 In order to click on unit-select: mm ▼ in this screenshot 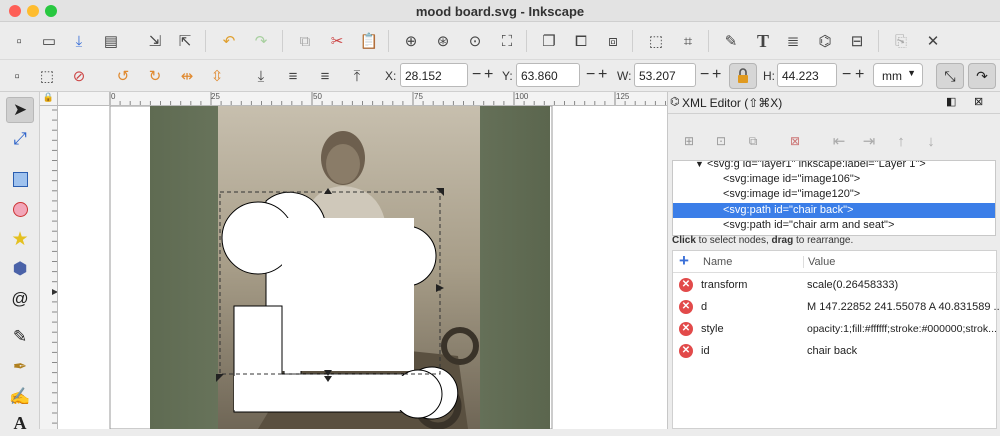, I will do `click(898, 75)`.